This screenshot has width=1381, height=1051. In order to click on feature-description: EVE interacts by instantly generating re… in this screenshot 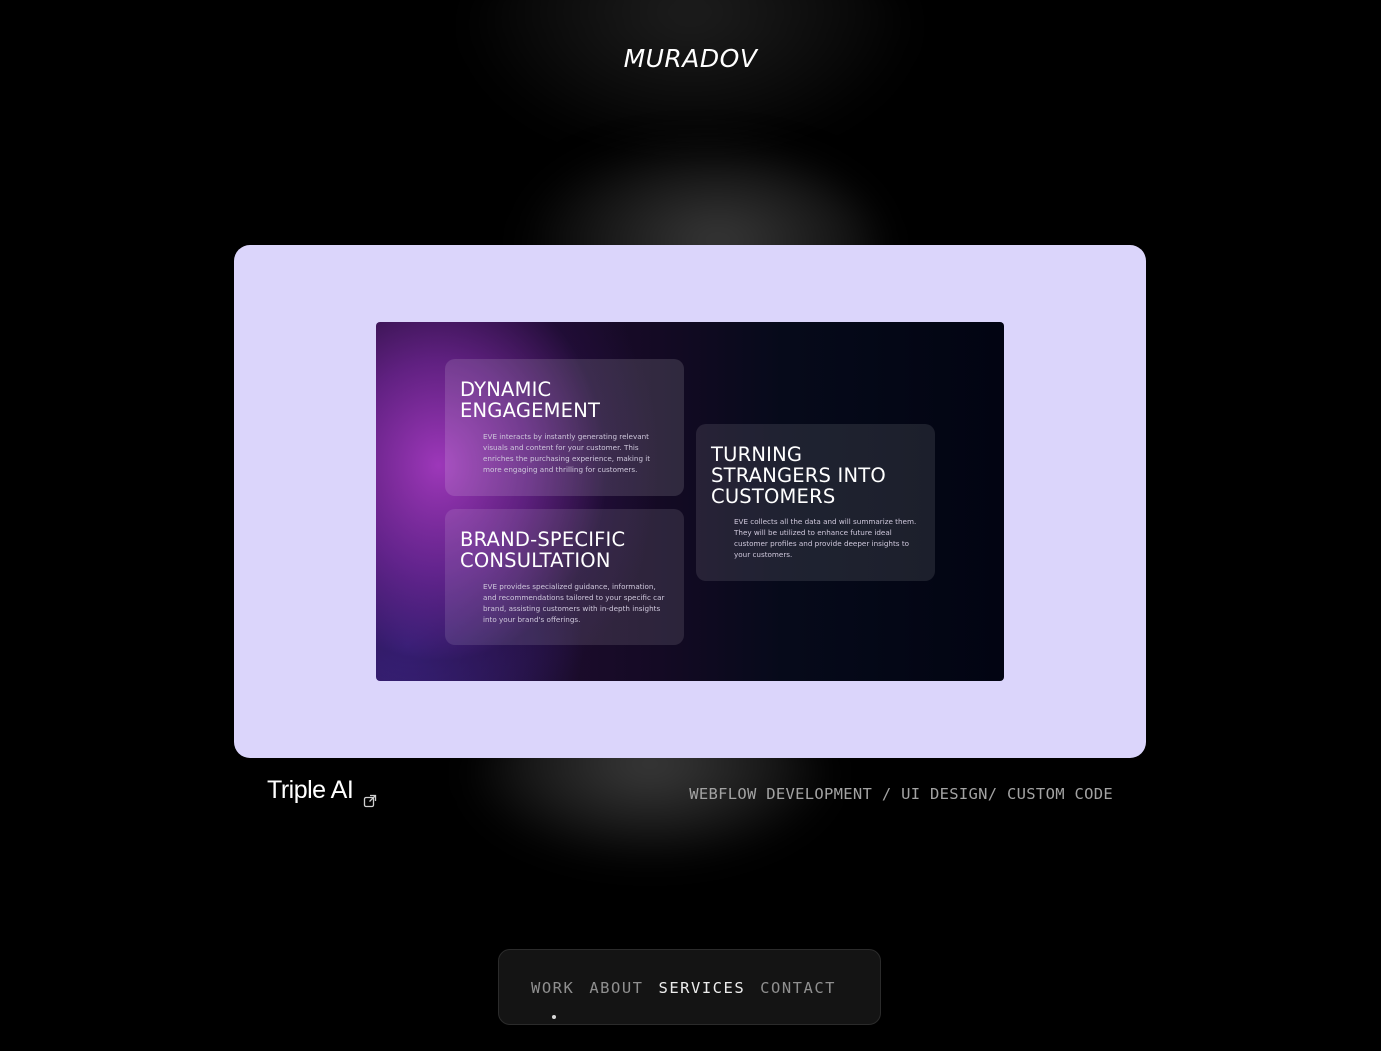, I will do `click(567, 453)`.